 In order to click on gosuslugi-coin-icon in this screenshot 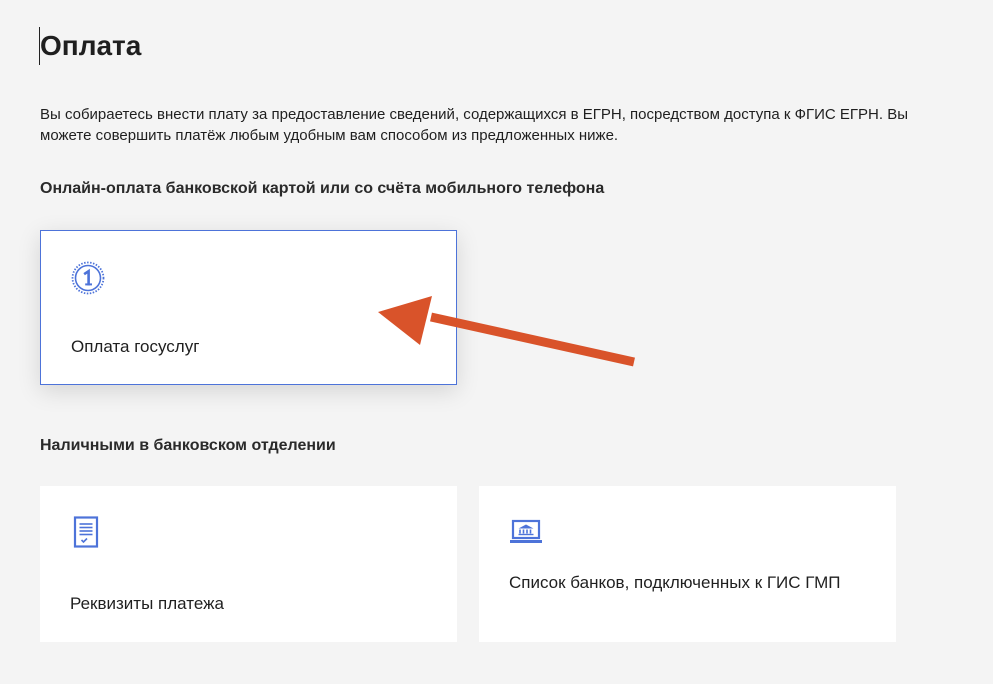, I will do `click(88, 278)`.